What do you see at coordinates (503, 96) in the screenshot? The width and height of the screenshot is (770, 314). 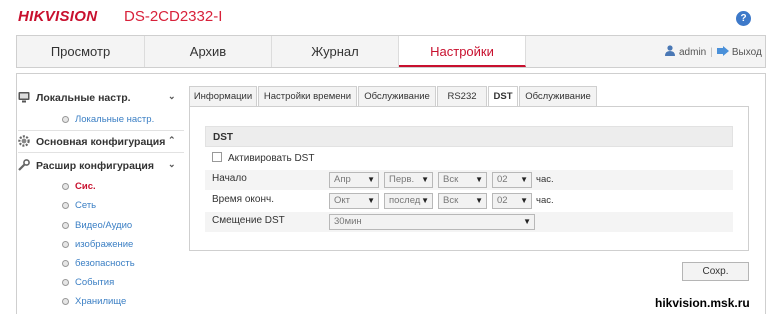 I see `subtab-dst: DST` at bounding box center [503, 96].